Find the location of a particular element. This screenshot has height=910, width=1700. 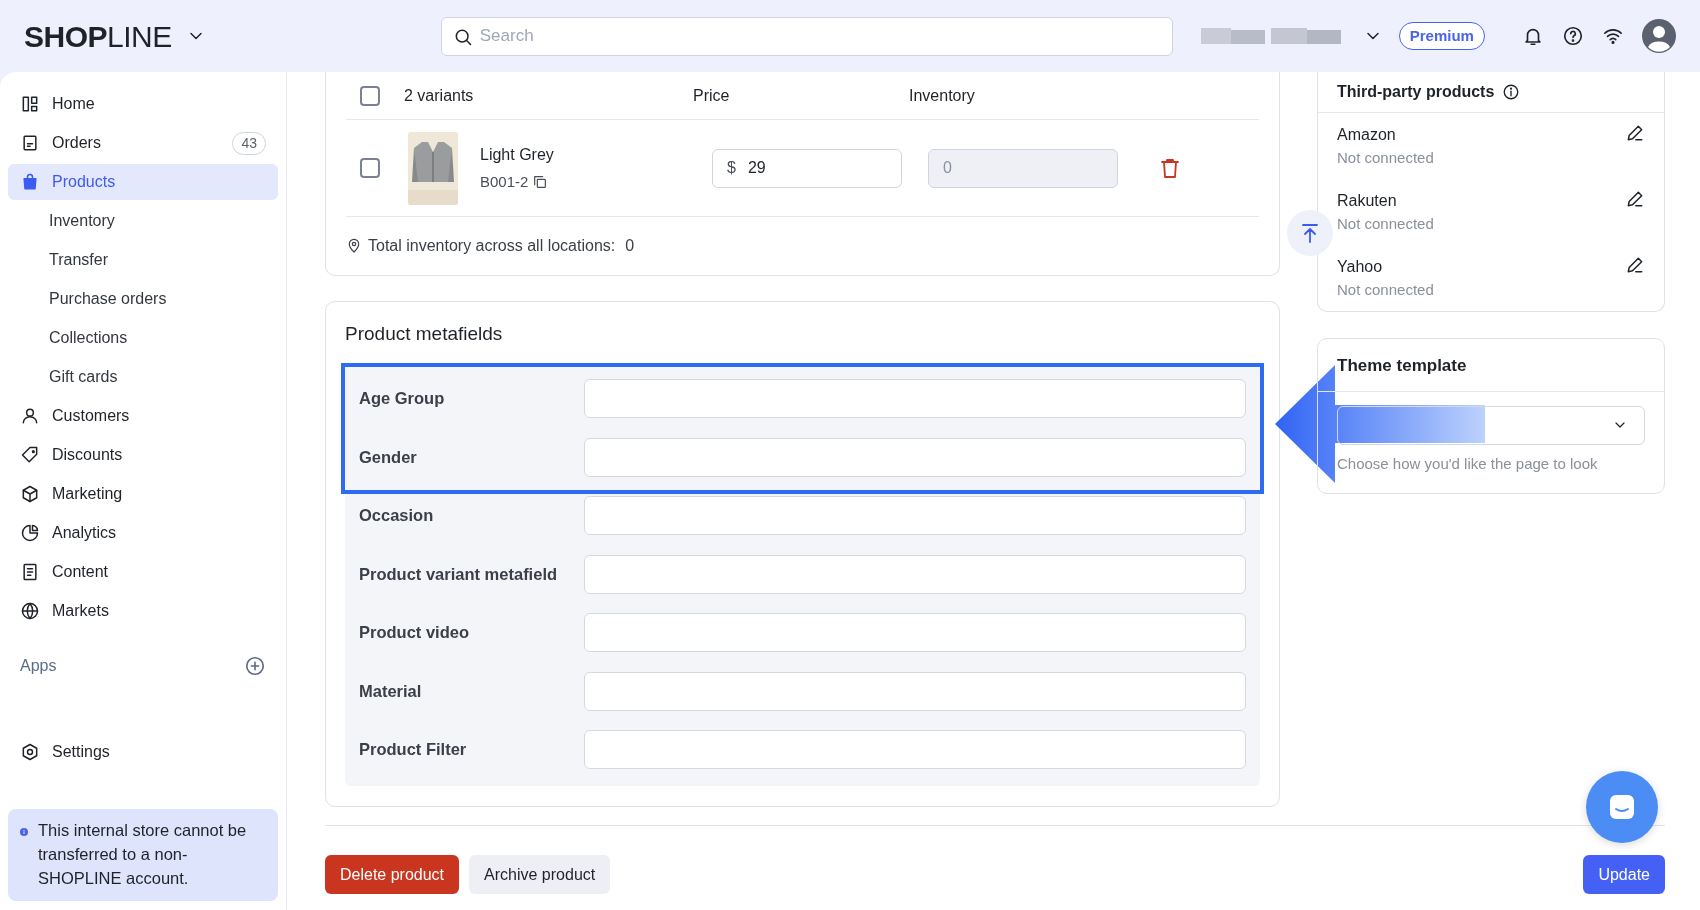

sidebar-item: Markets is located at coordinates (143, 611).